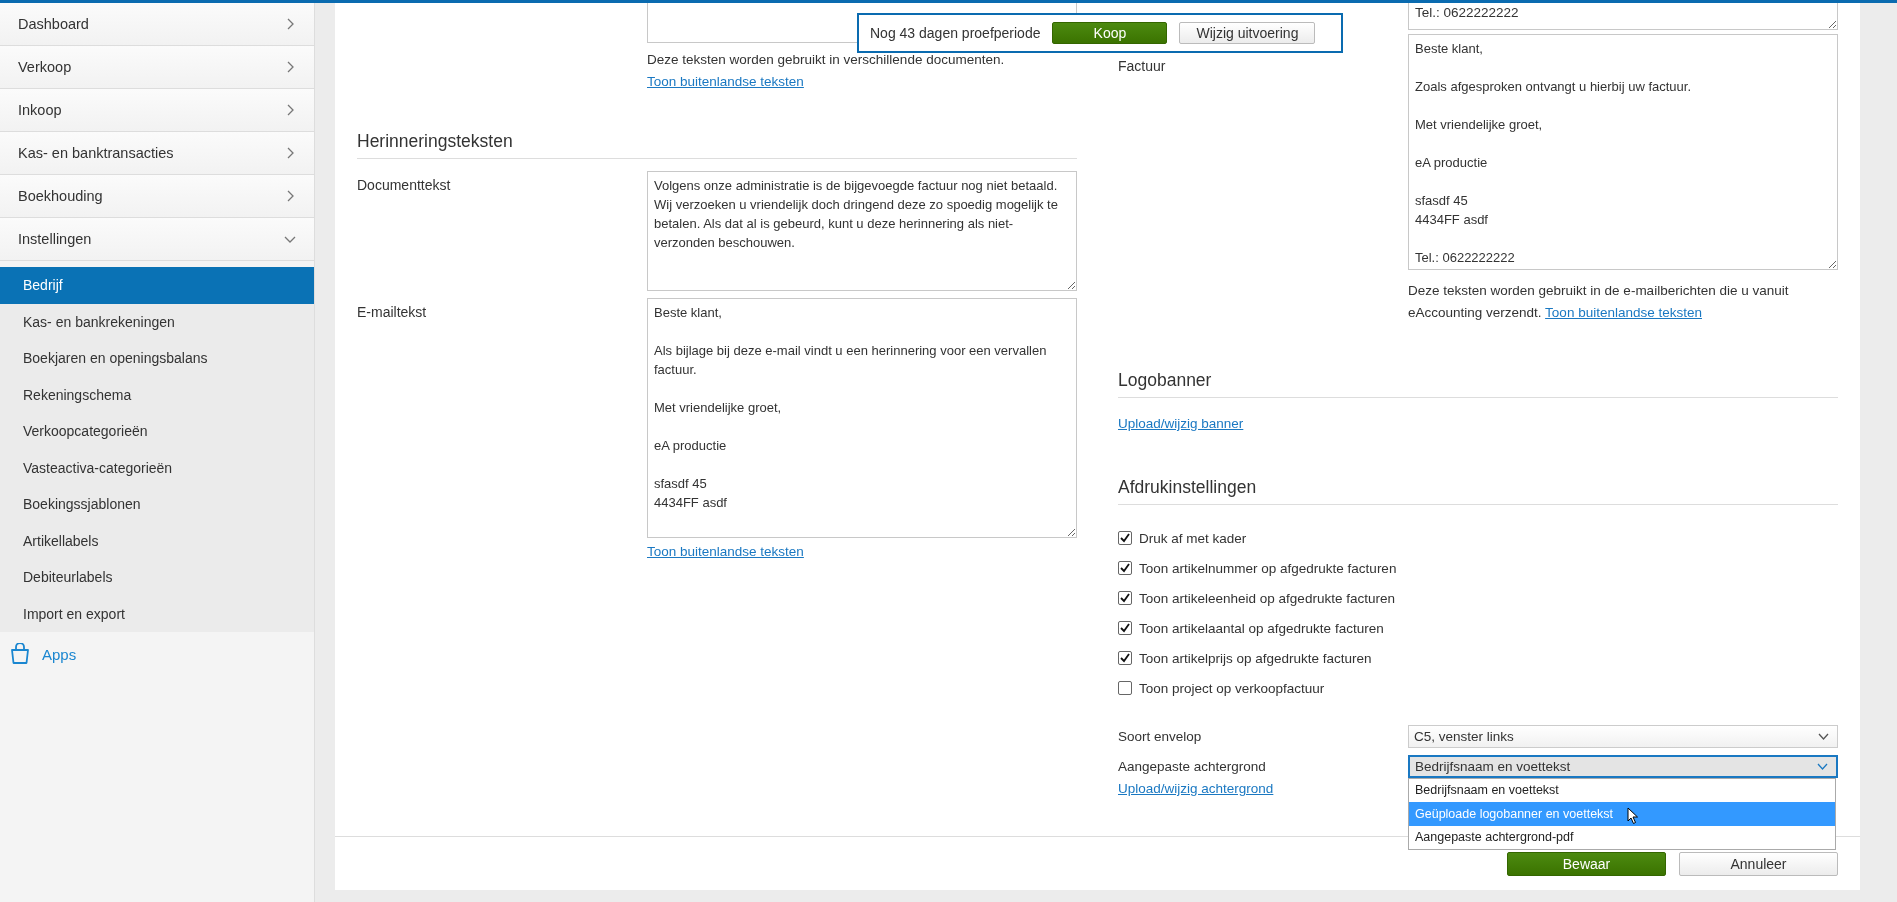  Describe the element at coordinates (1478, 384) in the screenshot. I see `section-heading: Logobanner` at that location.